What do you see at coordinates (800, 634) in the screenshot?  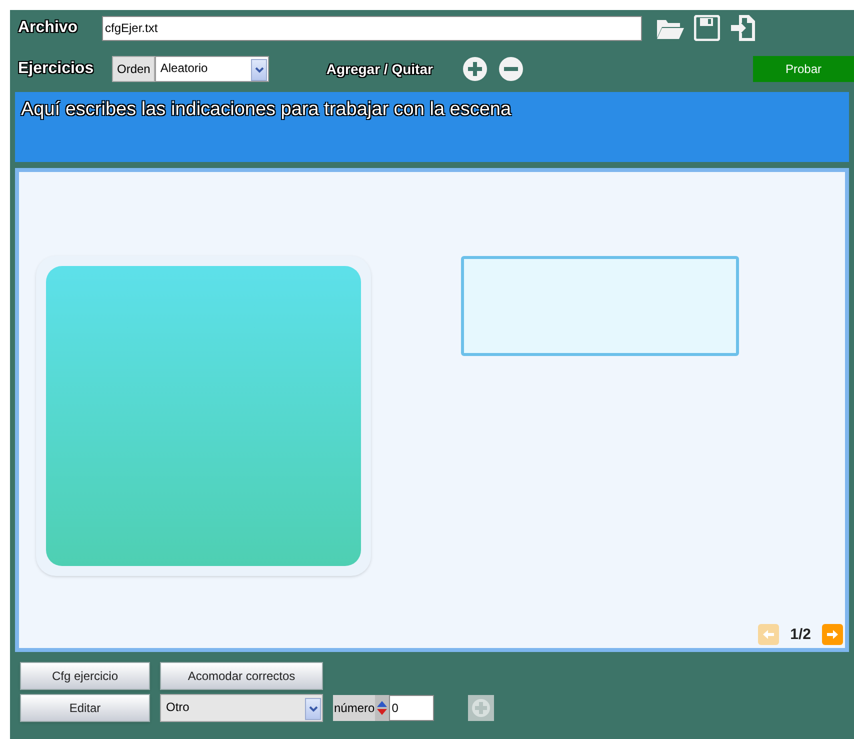 I see `page-indicator: 1/2` at bounding box center [800, 634].